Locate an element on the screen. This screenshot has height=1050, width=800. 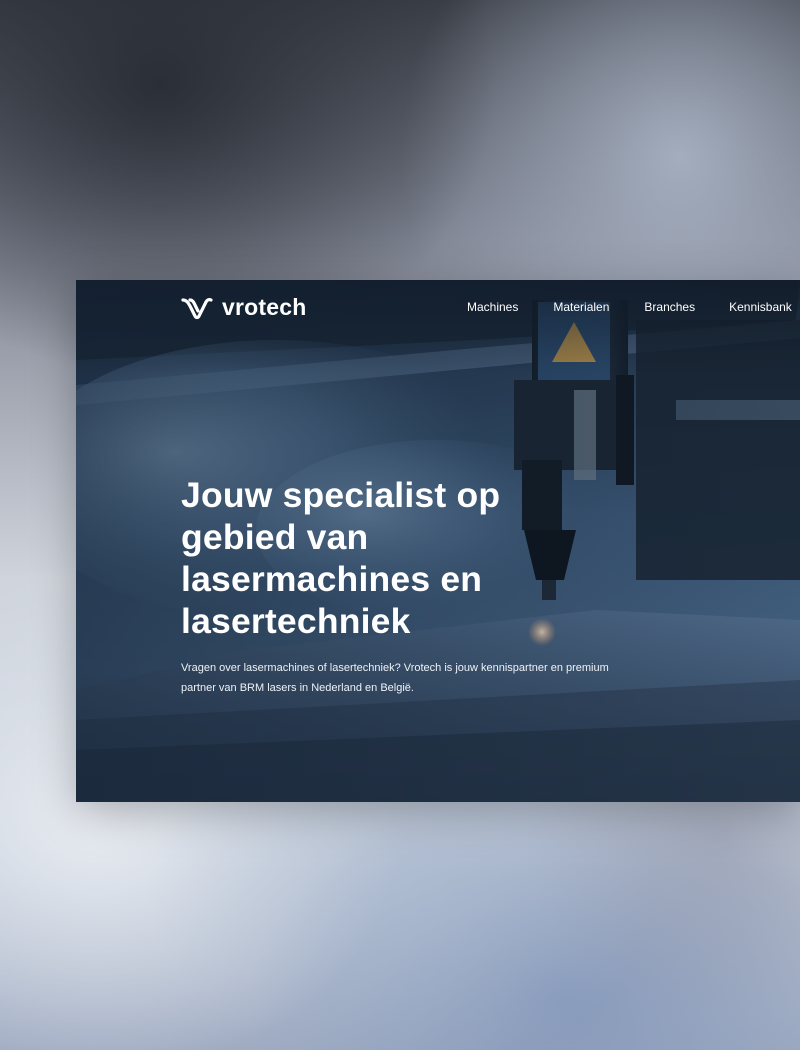
v-logo-icon is located at coordinates (197, 308).